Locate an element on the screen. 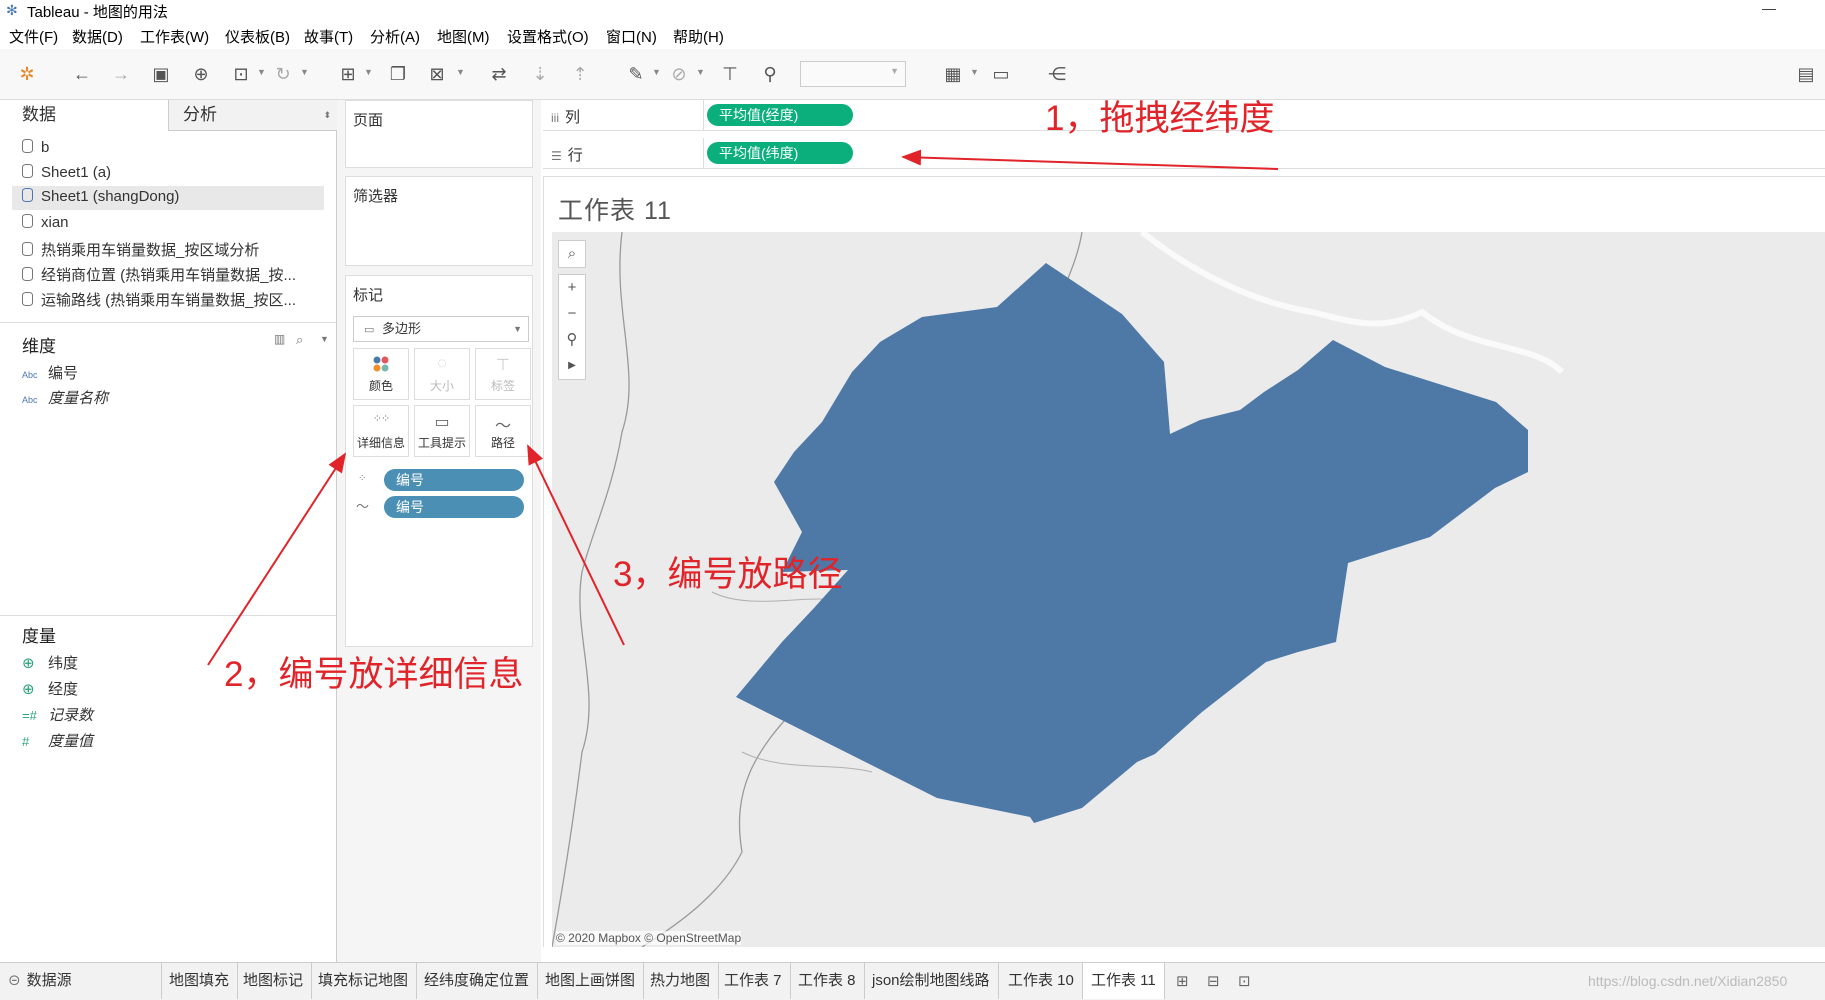 The height and width of the screenshot is (1000, 1825). new-story-icon: ⊡ is located at coordinates (1244, 981).